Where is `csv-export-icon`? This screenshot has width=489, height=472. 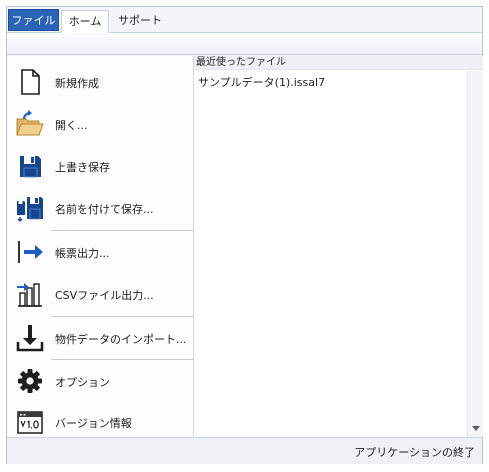 csv-export-icon is located at coordinates (29, 295).